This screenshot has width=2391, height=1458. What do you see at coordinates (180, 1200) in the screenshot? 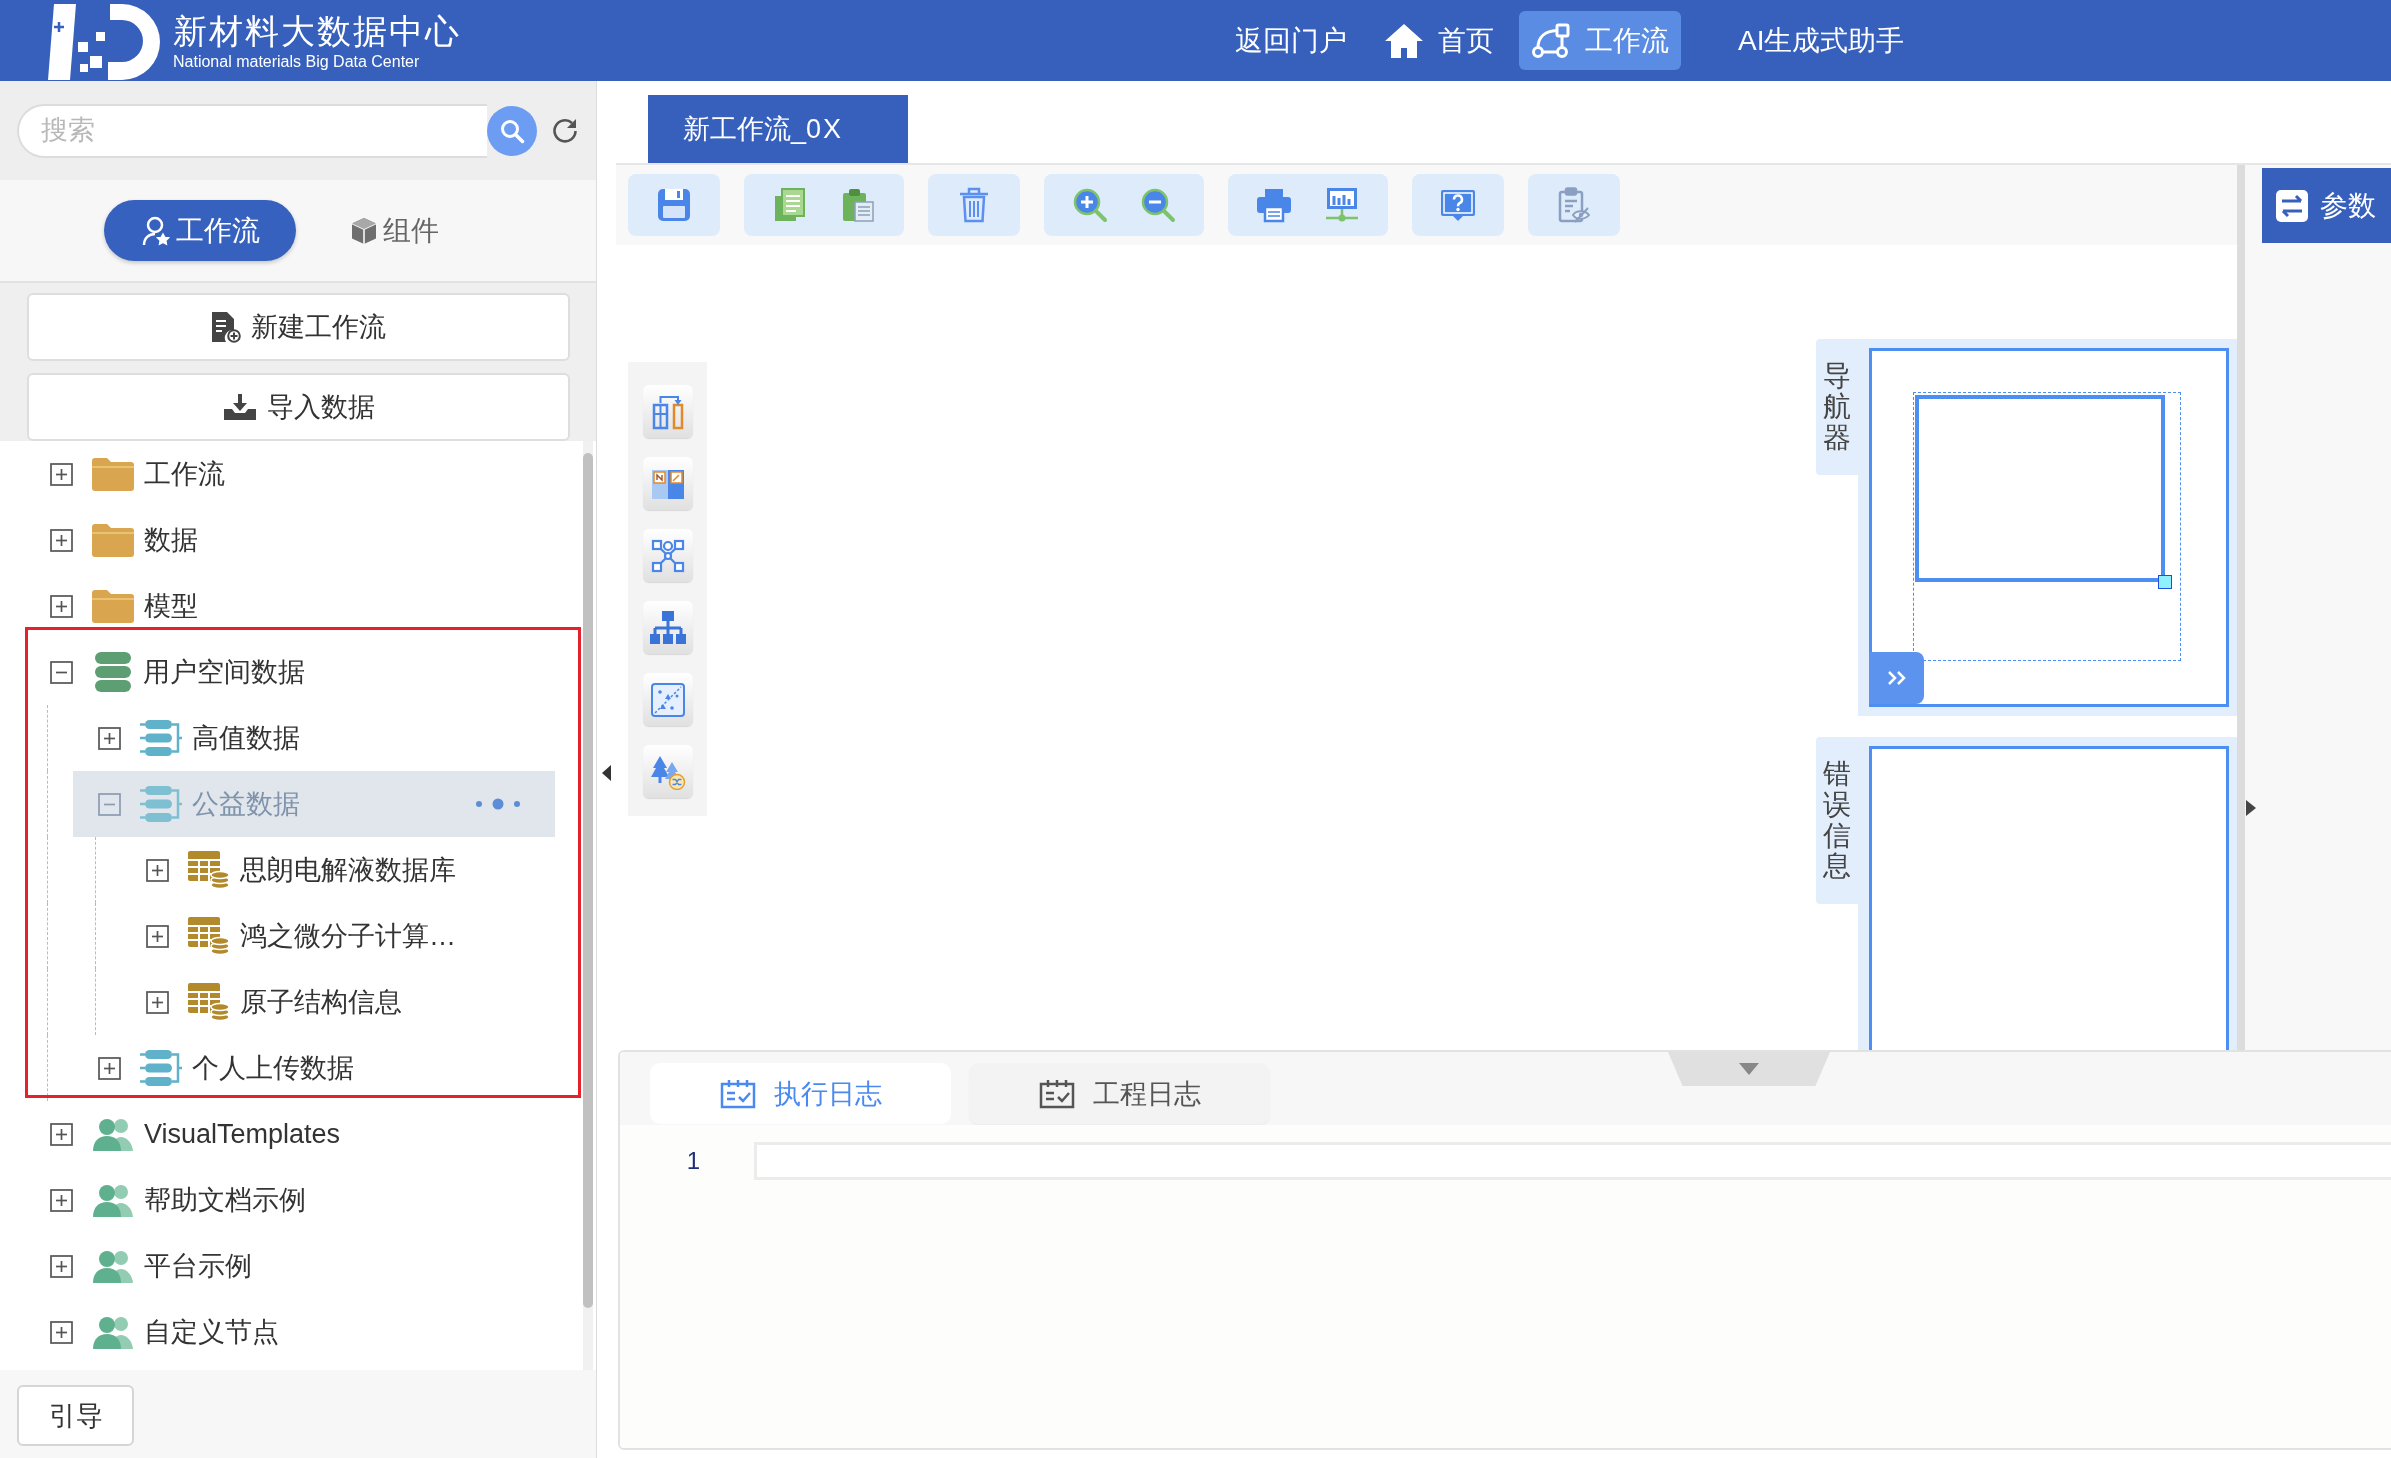
I see `tree-item: 帮助文档示例` at bounding box center [180, 1200].